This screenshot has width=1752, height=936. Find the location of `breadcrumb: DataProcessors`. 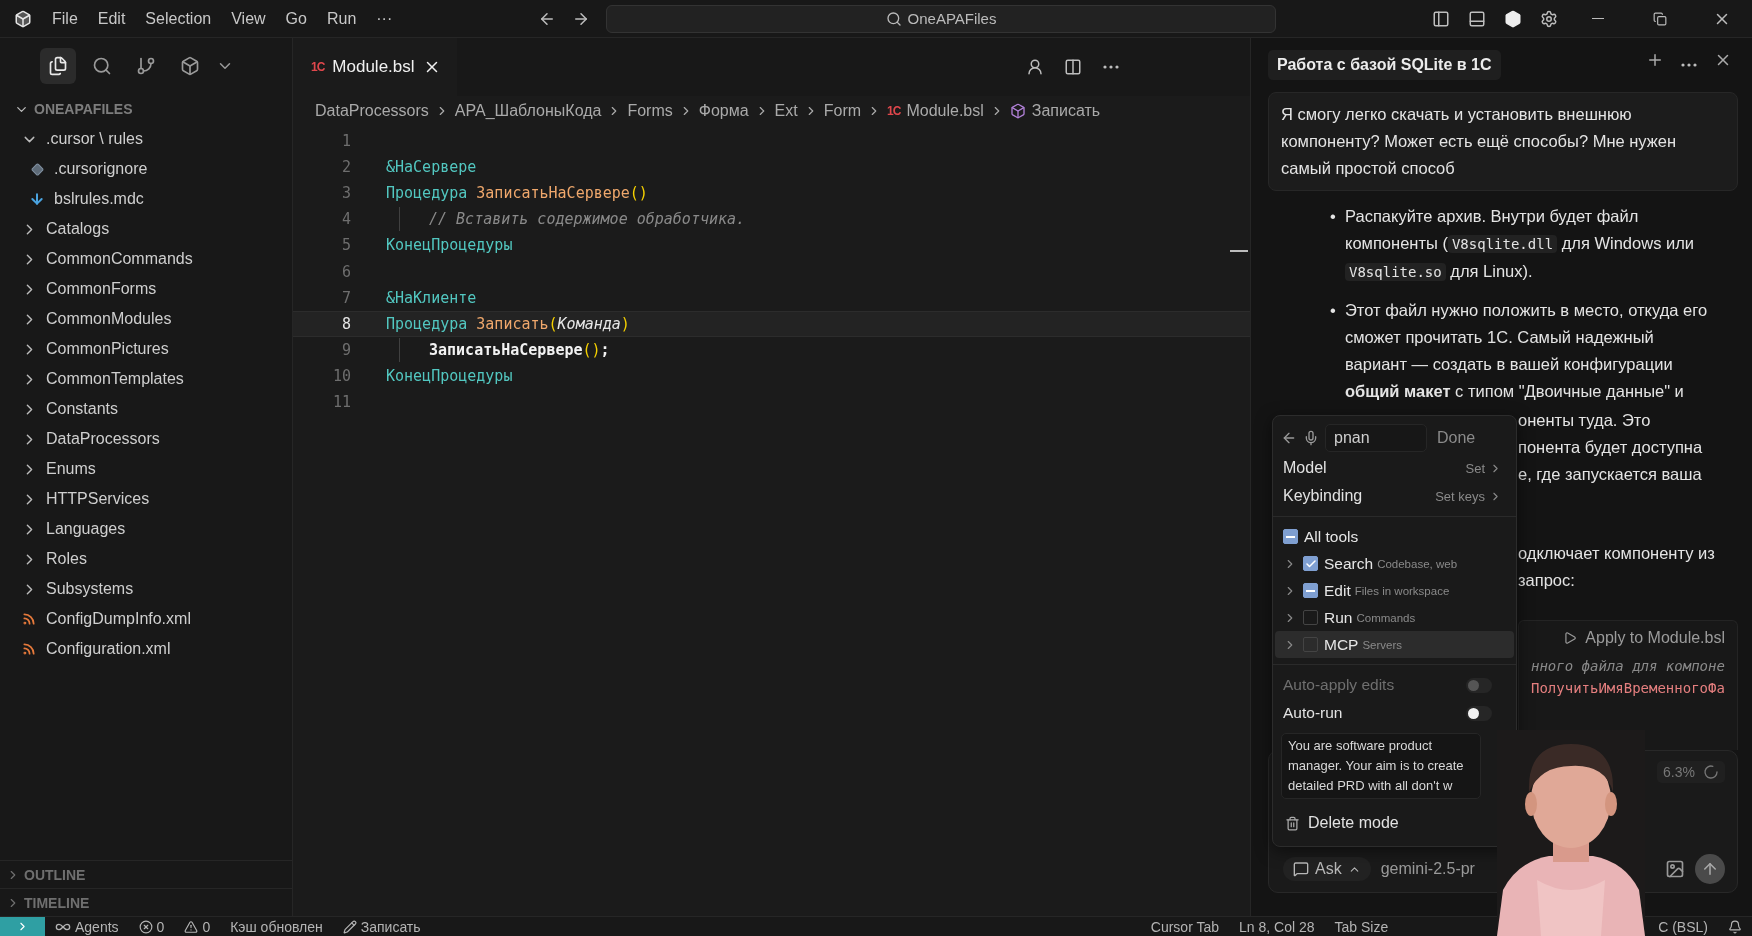

breadcrumb: DataProcessors is located at coordinates (372, 111).